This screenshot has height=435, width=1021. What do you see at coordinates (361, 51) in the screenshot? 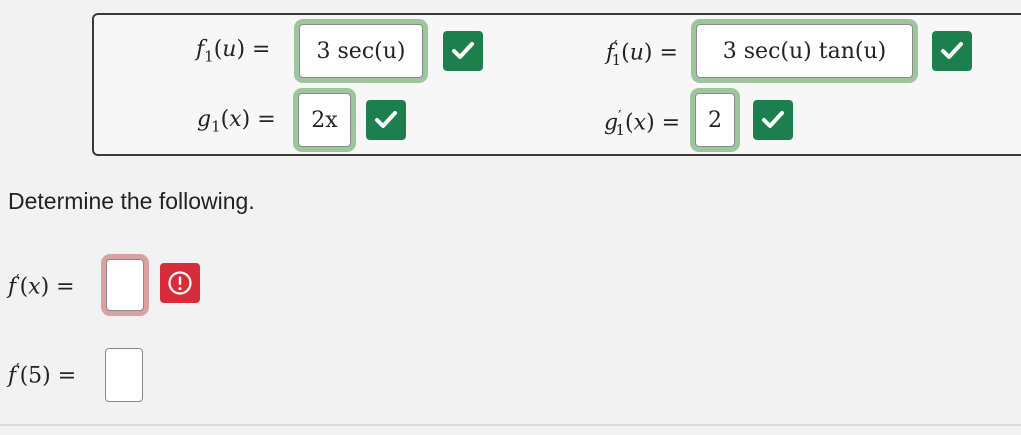
I see `f1-answer-field: 3 sec(u)` at bounding box center [361, 51].